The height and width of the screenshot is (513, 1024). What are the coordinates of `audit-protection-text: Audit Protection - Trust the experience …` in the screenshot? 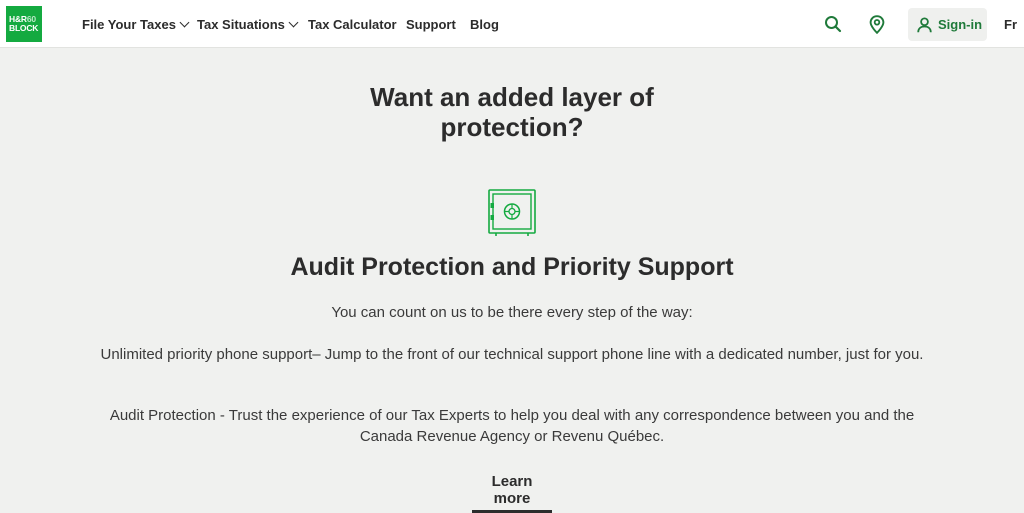 It's located at (512, 426).